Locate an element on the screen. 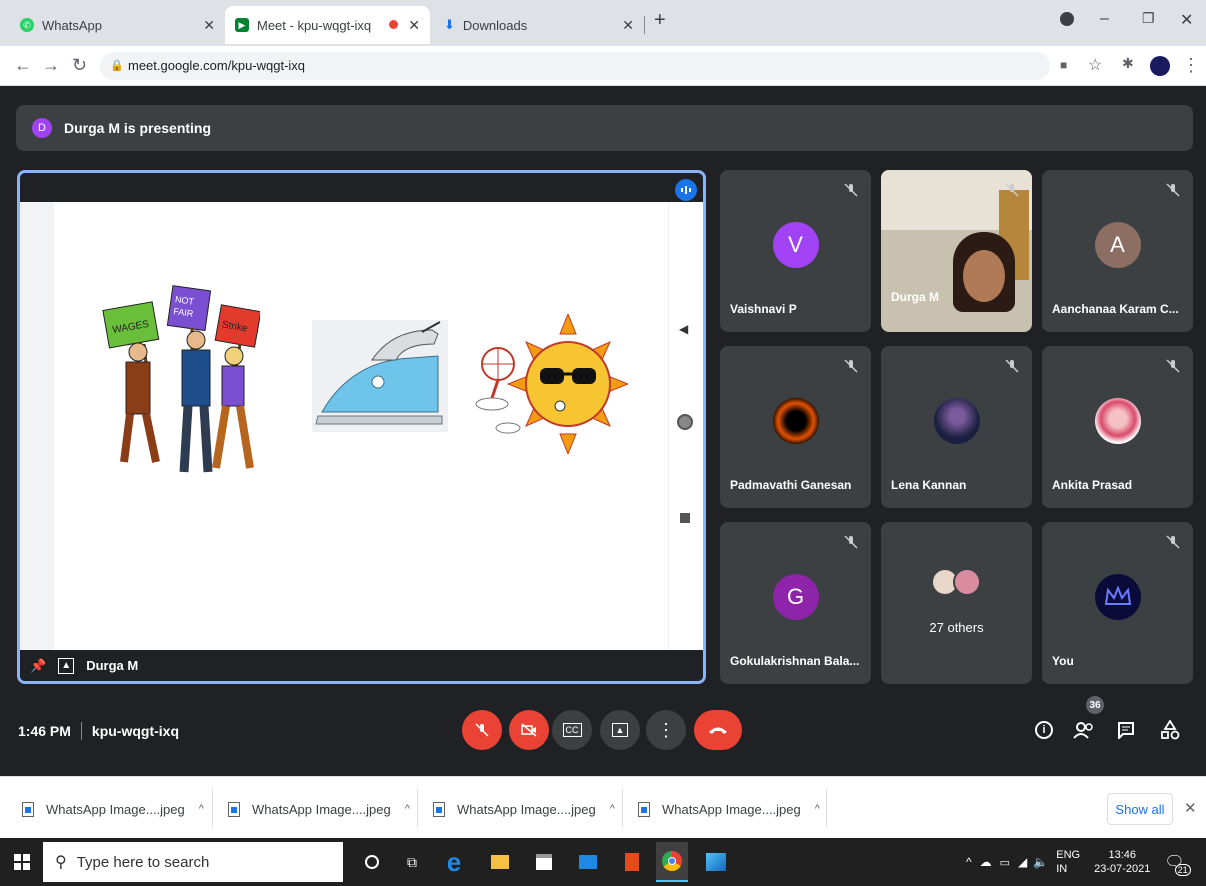 The image size is (1206, 886). shapes-icon is located at coordinates (1170, 730).